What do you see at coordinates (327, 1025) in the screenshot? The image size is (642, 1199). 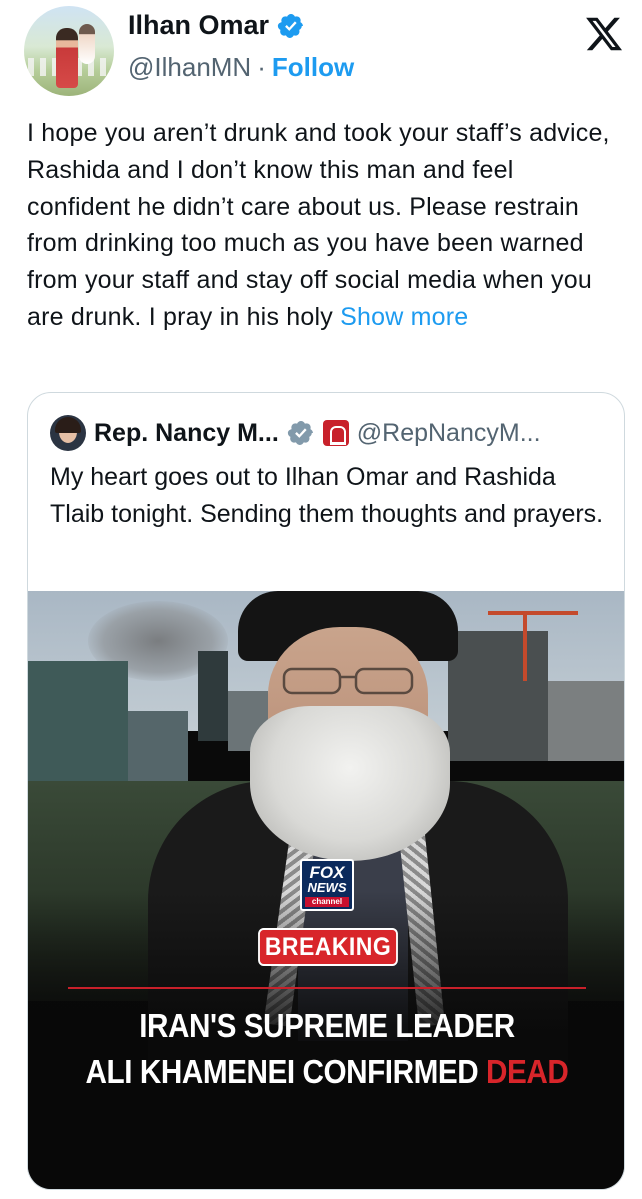 I see `headline-line-1: IRAN'S SUPREME LEADER` at bounding box center [327, 1025].